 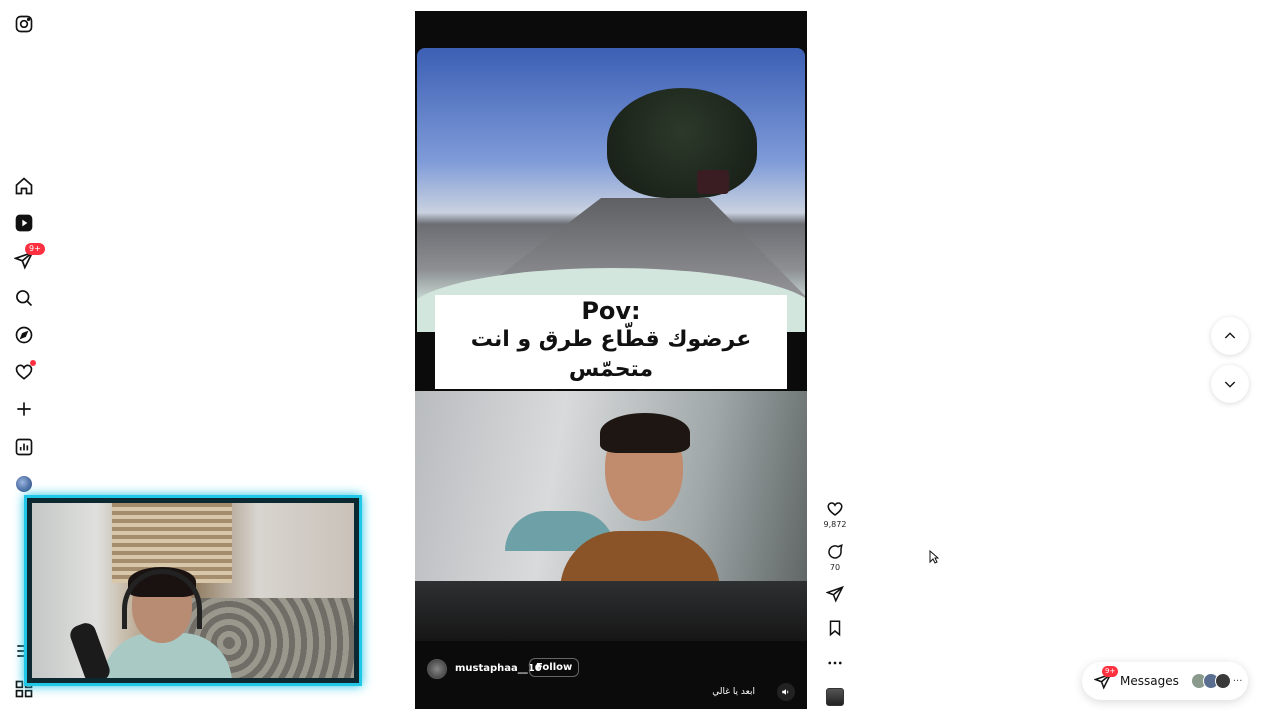 I want to click on audio-thumbnail-image, so click(x=835, y=697).